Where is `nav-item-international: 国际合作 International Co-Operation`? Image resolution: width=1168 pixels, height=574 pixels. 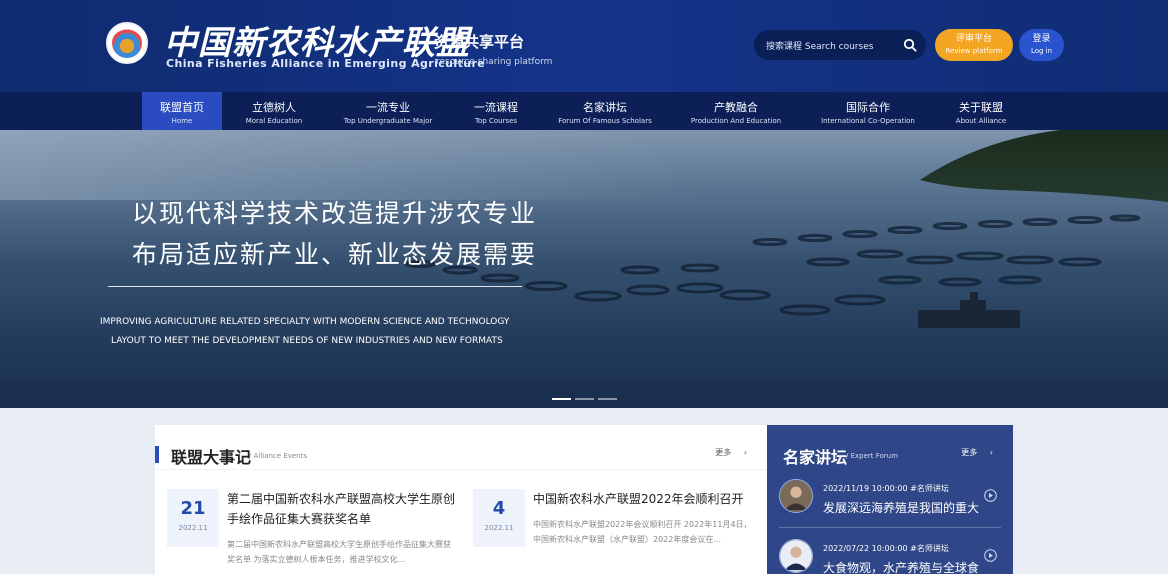 nav-item-international: 国际合作 International Co-Operation is located at coordinates (868, 111).